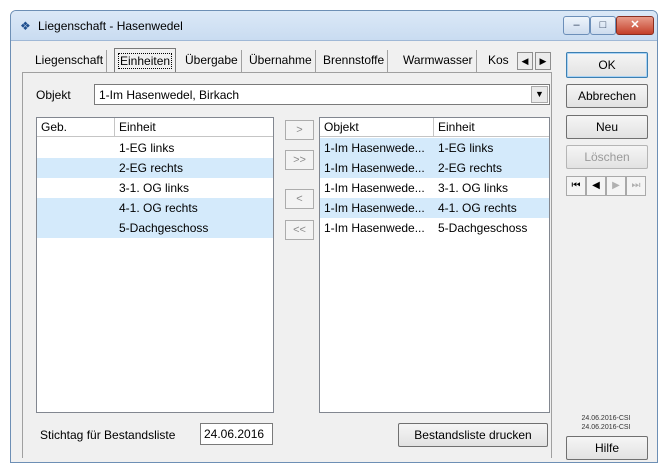  What do you see at coordinates (576, 186) in the screenshot?
I see `first-record-icon: ⏮` at bounding box center [576, 186].